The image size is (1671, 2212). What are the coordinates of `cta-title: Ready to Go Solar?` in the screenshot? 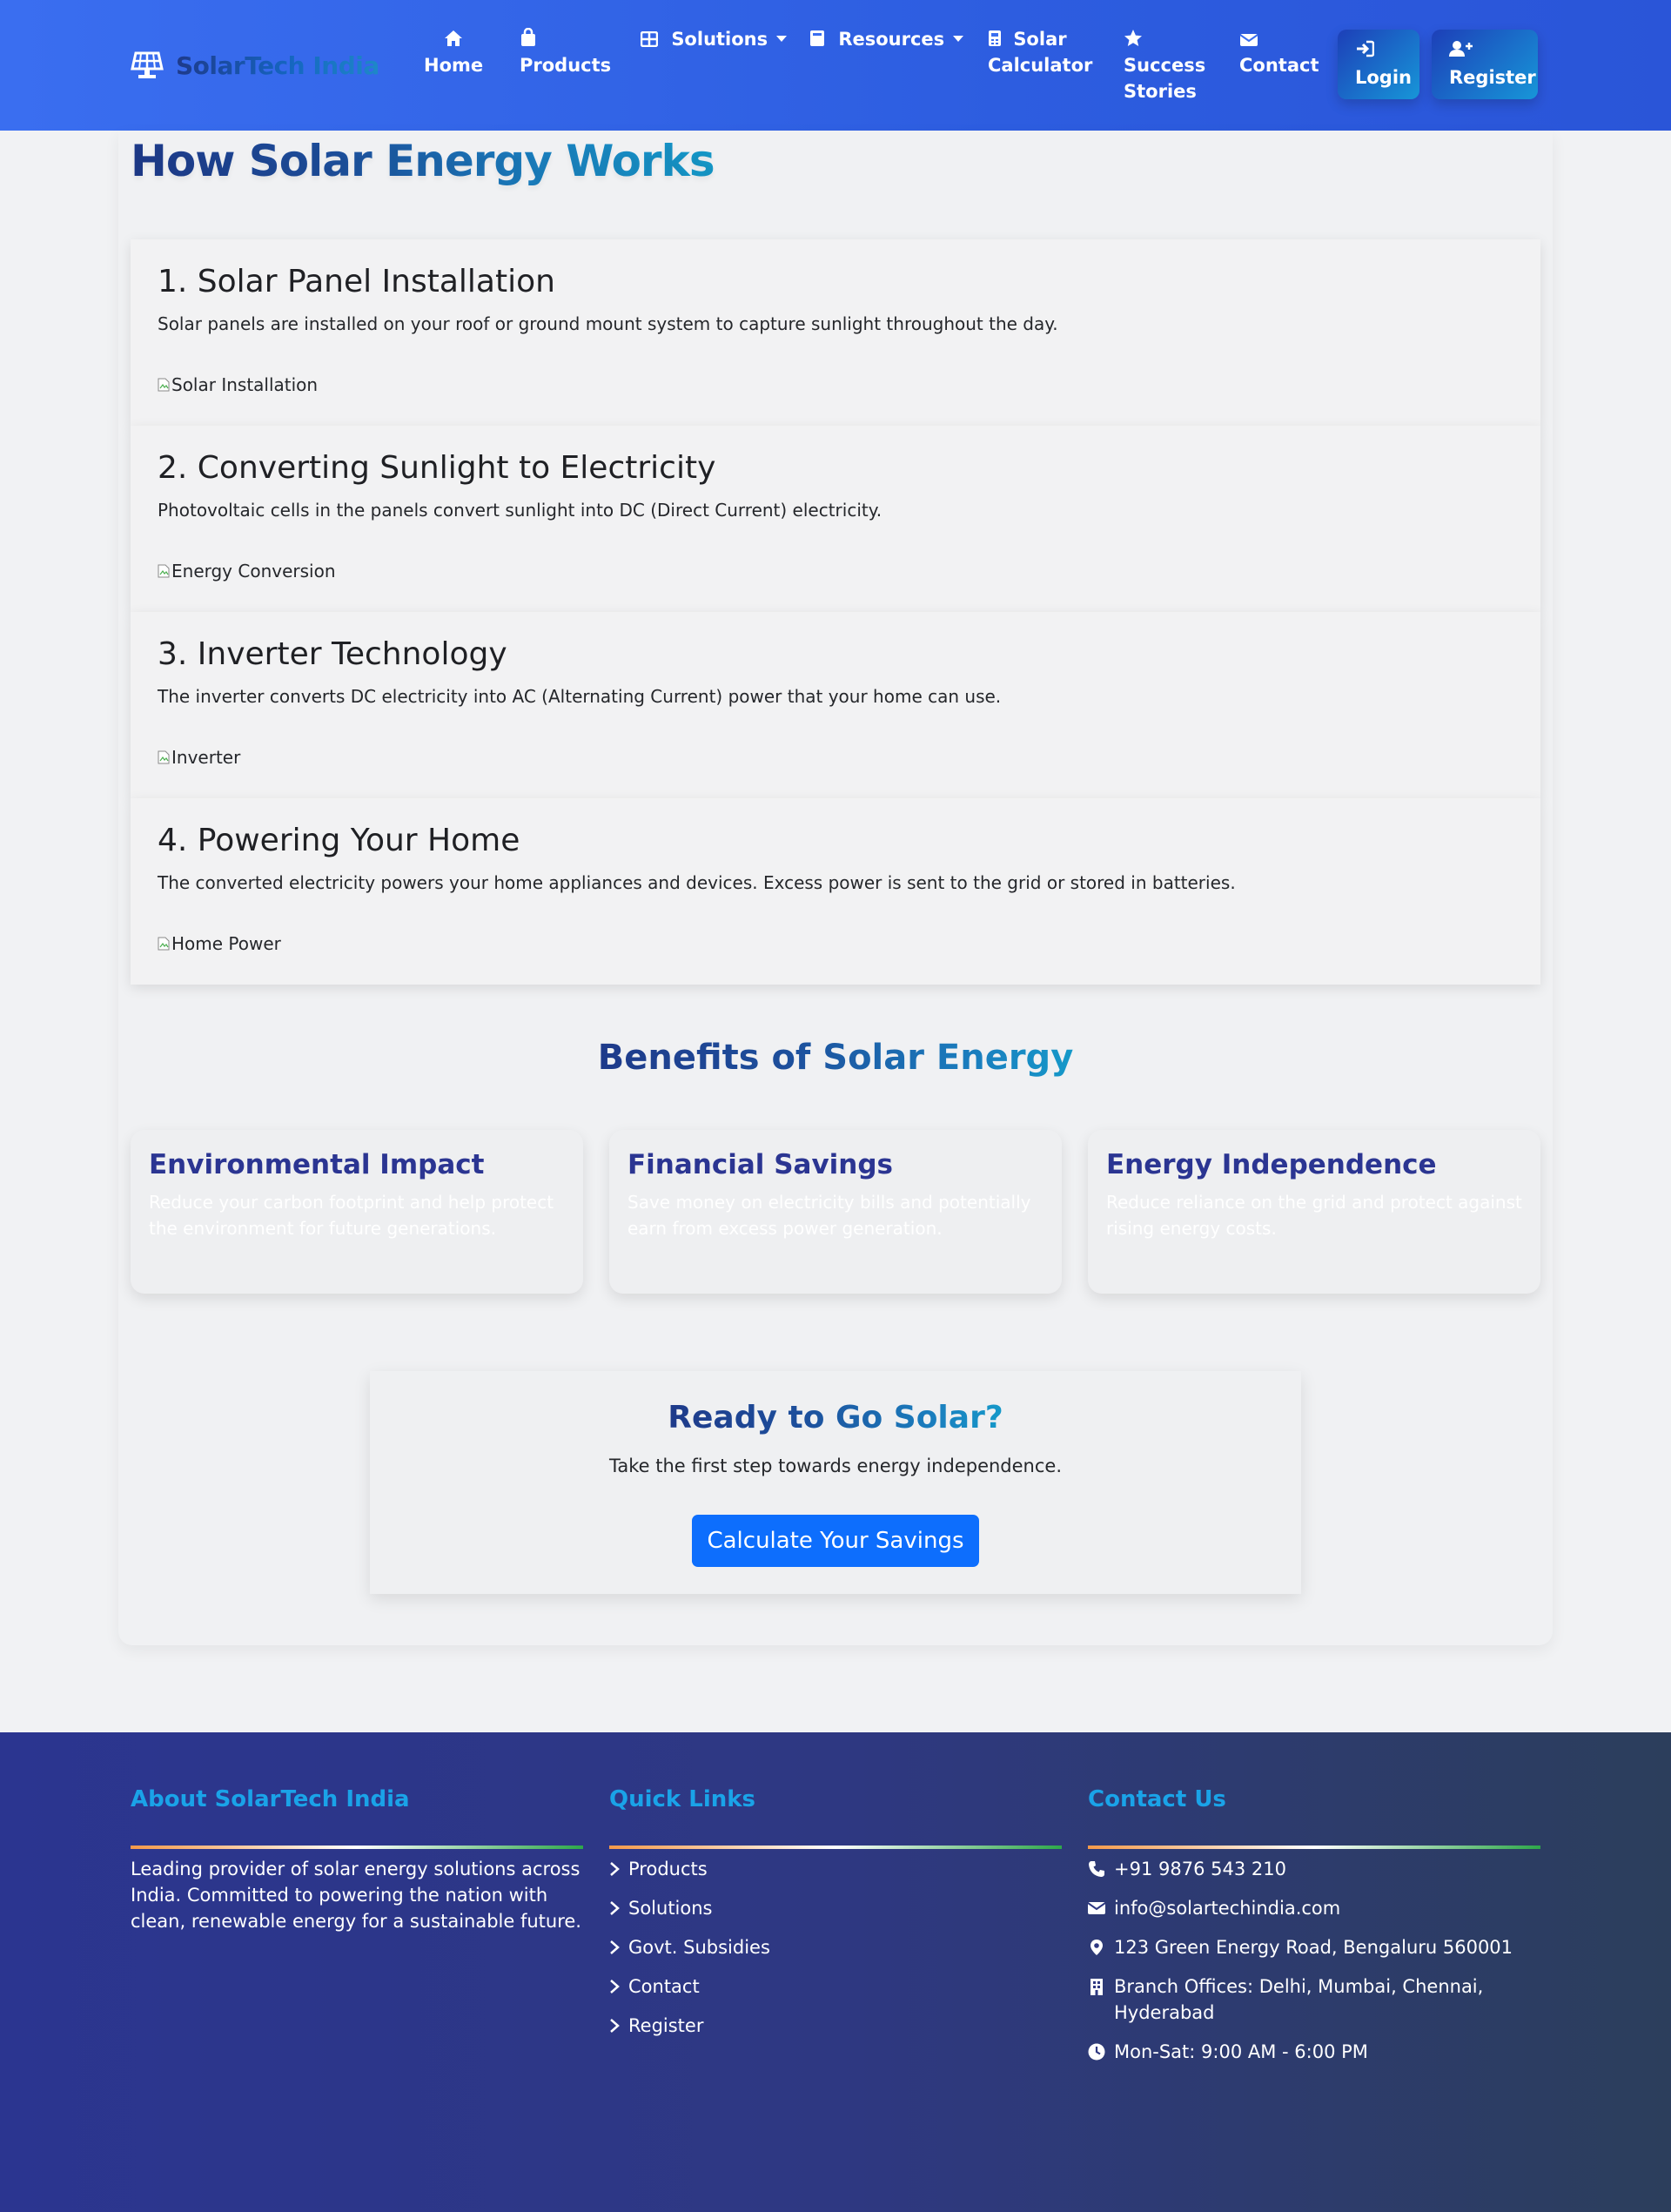 It's located at (835, 1418).